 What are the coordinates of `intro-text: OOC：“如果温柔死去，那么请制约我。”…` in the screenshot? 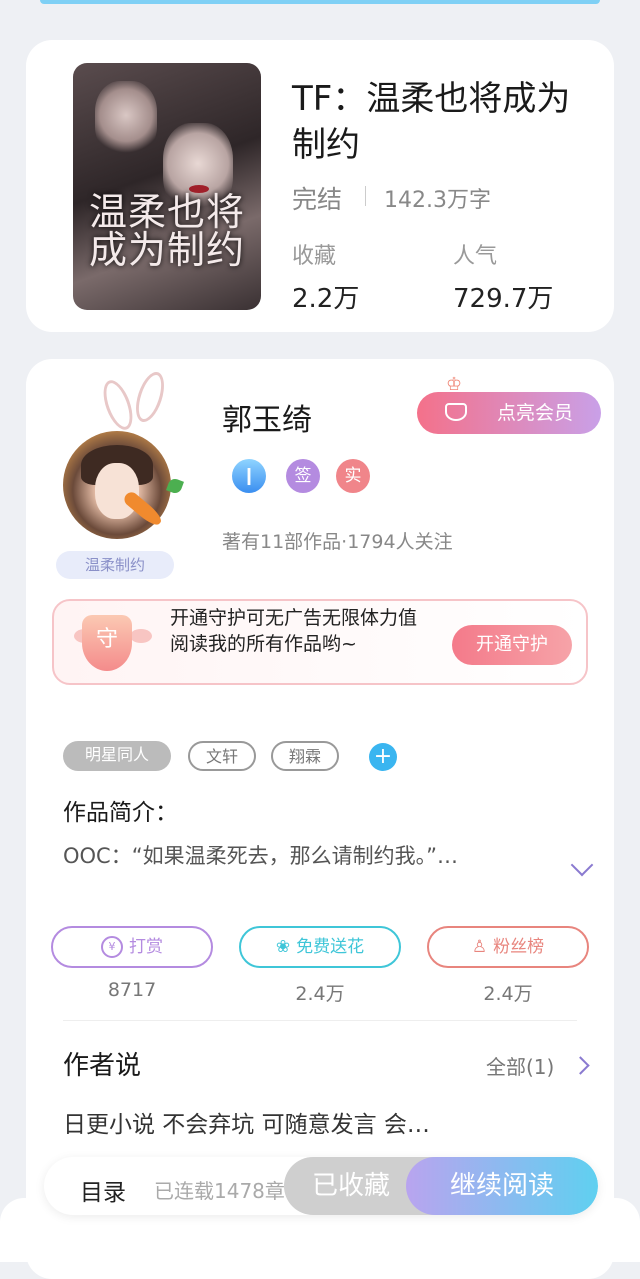 It's located at (260, 856).